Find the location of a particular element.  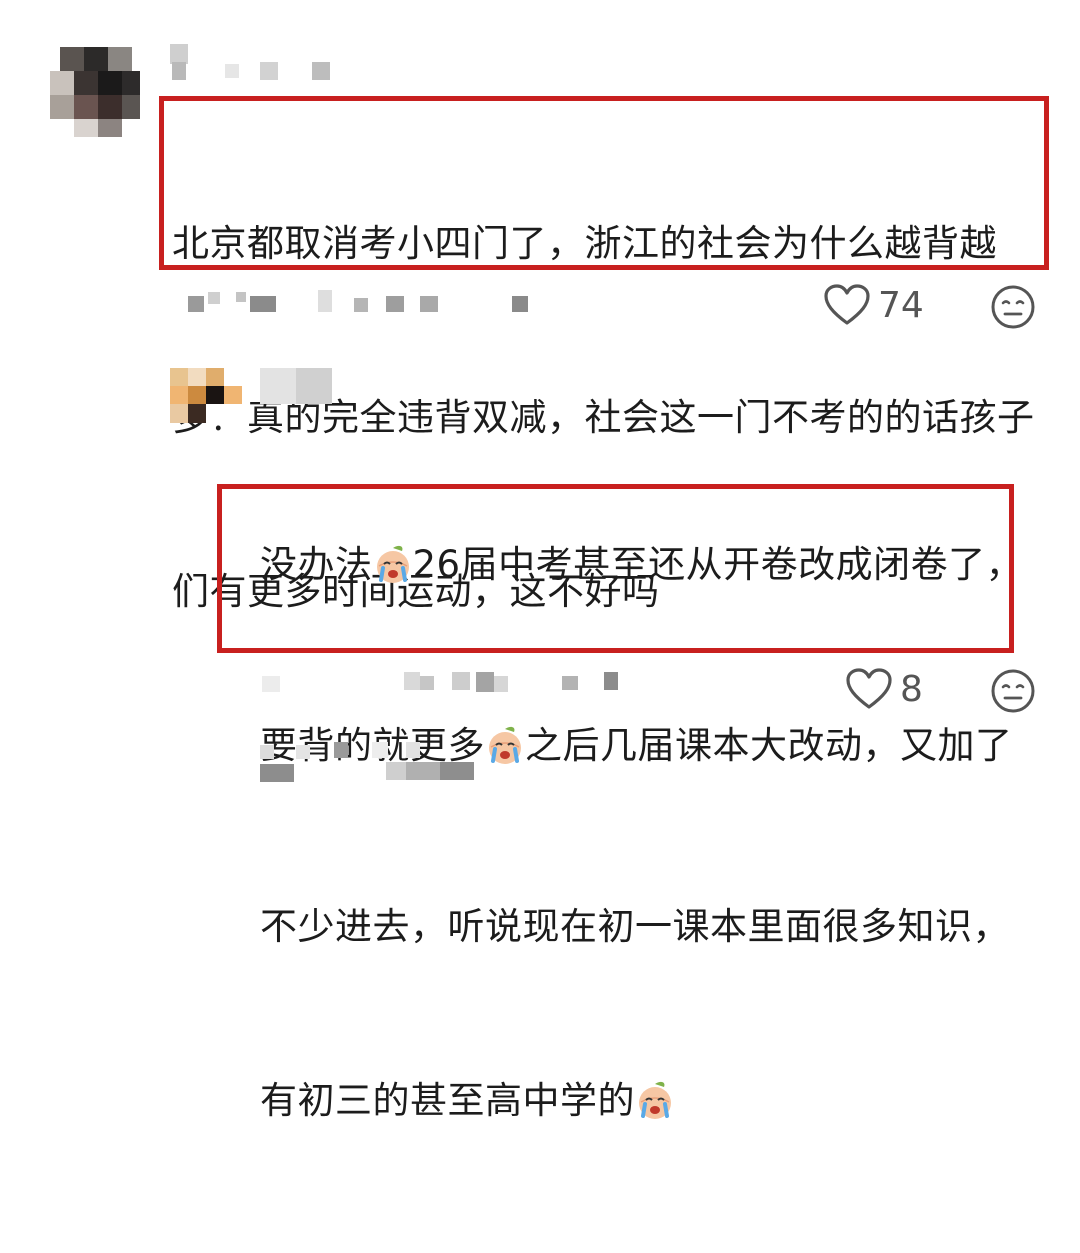

like-button-comment-1: 74 is located at coordinates (874, 305).